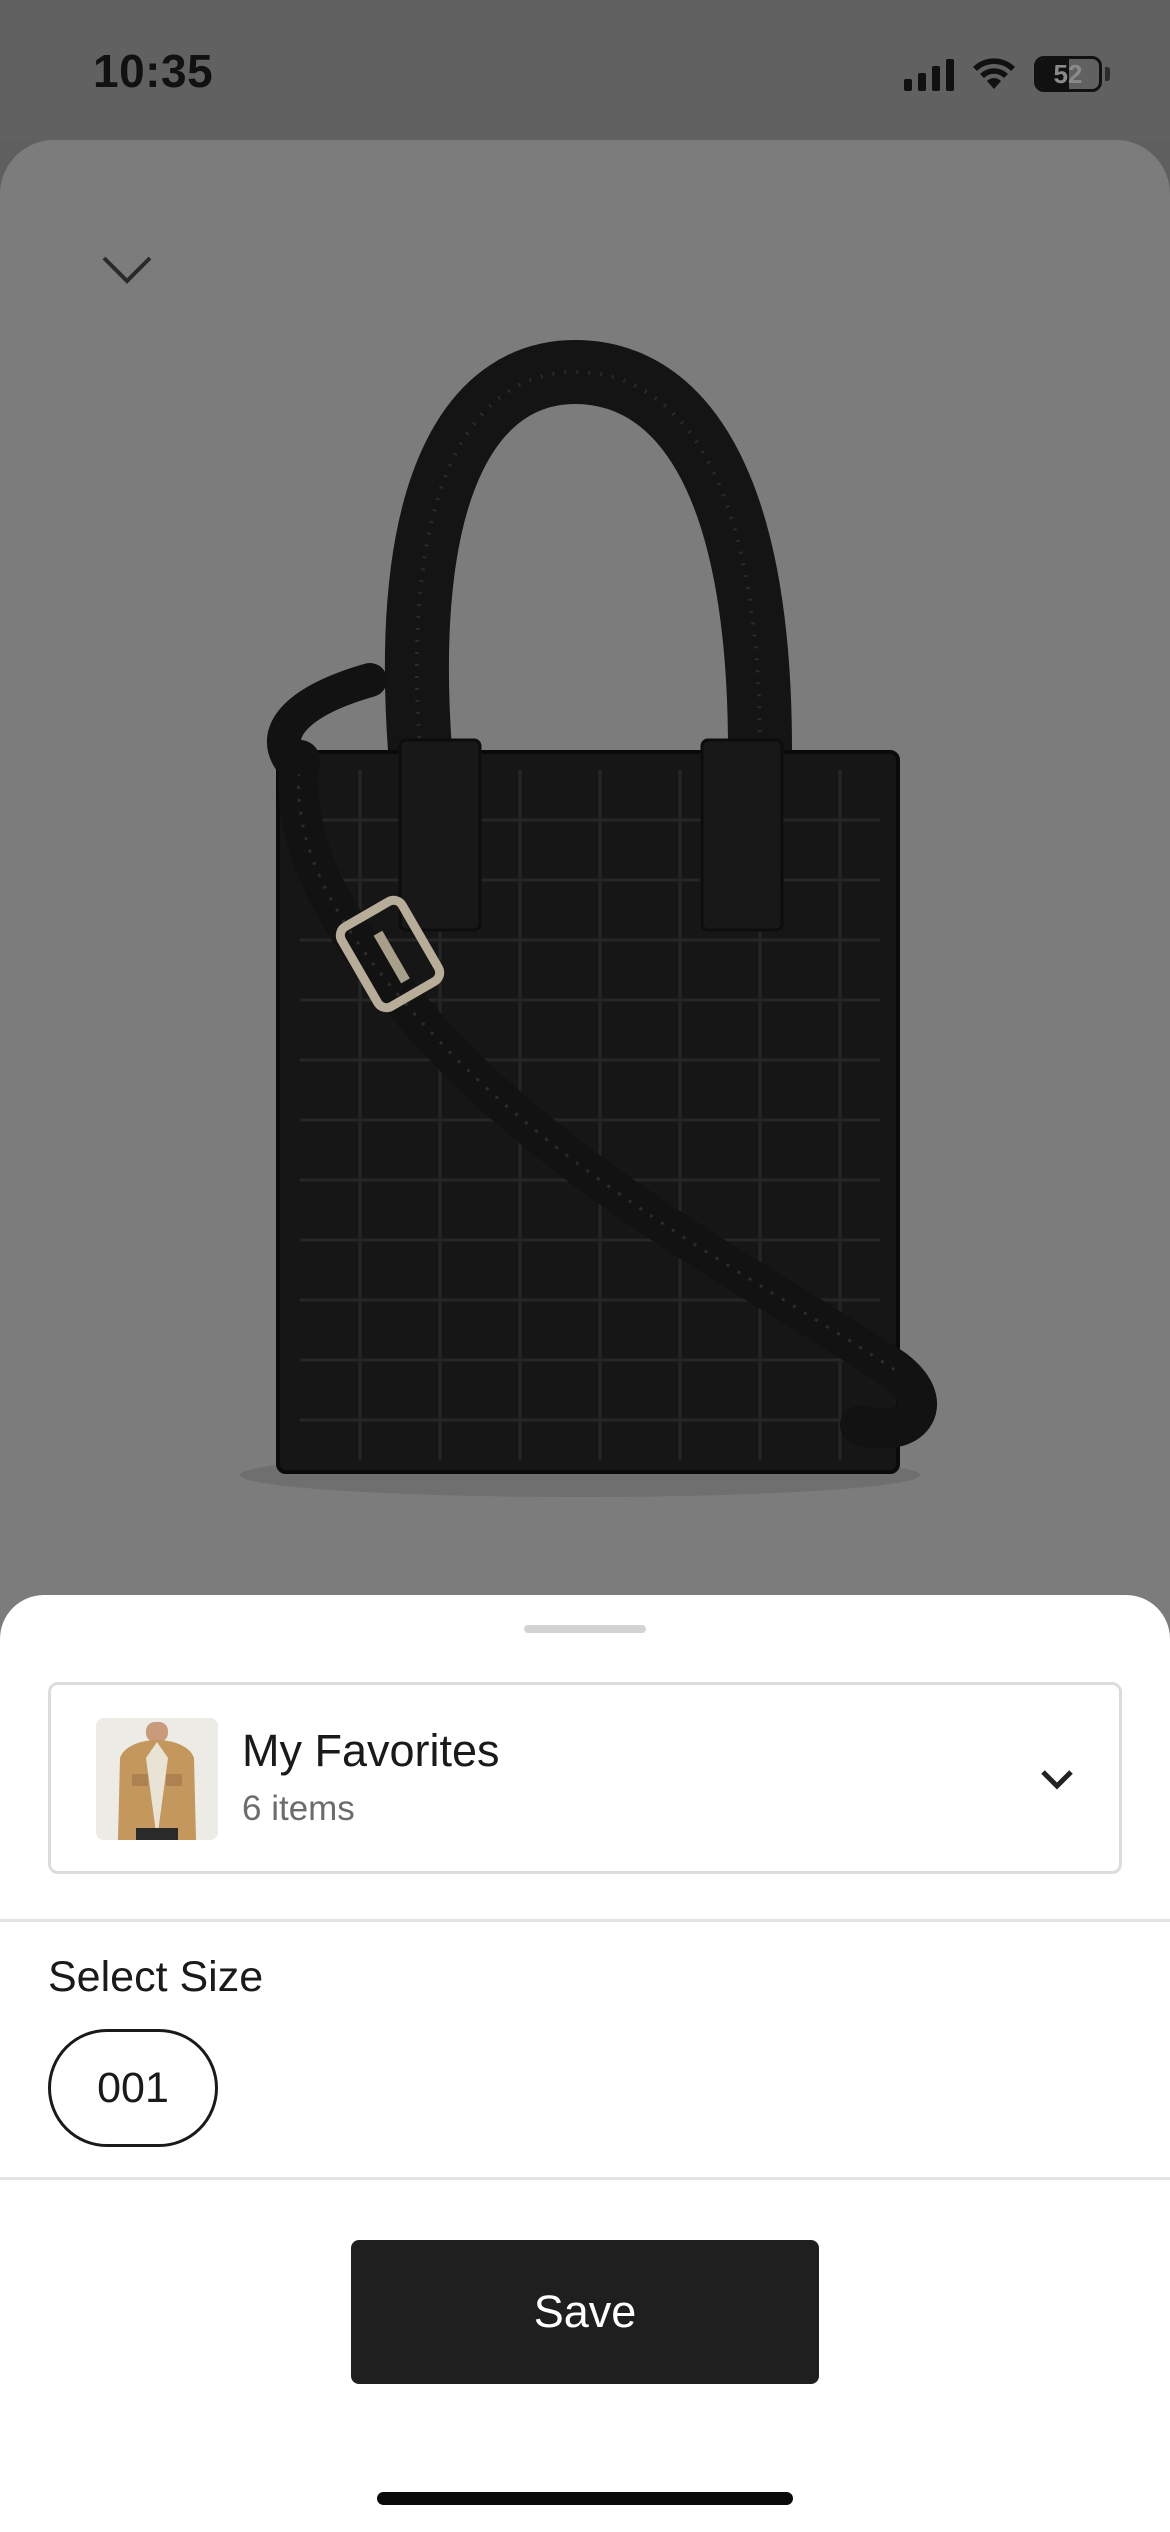 This screenshot has width=1170, height=2532. I want to click on save-button: Save, so click(585, 2312).